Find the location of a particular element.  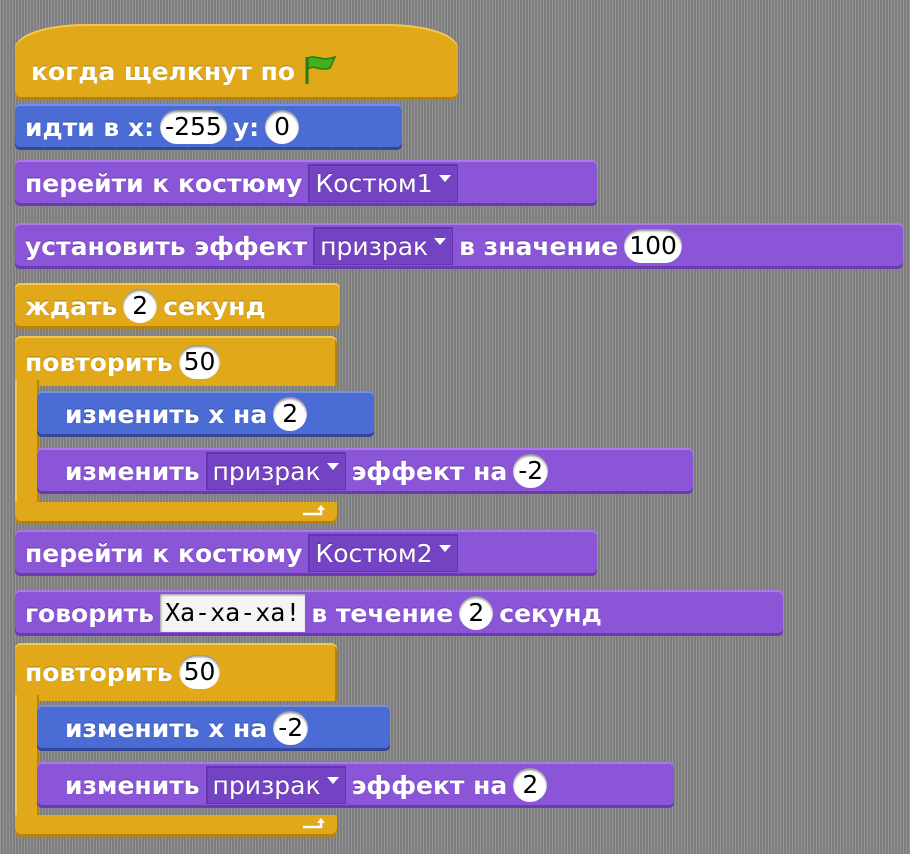

wait-label: ждать is located at coordinates (71, 306).